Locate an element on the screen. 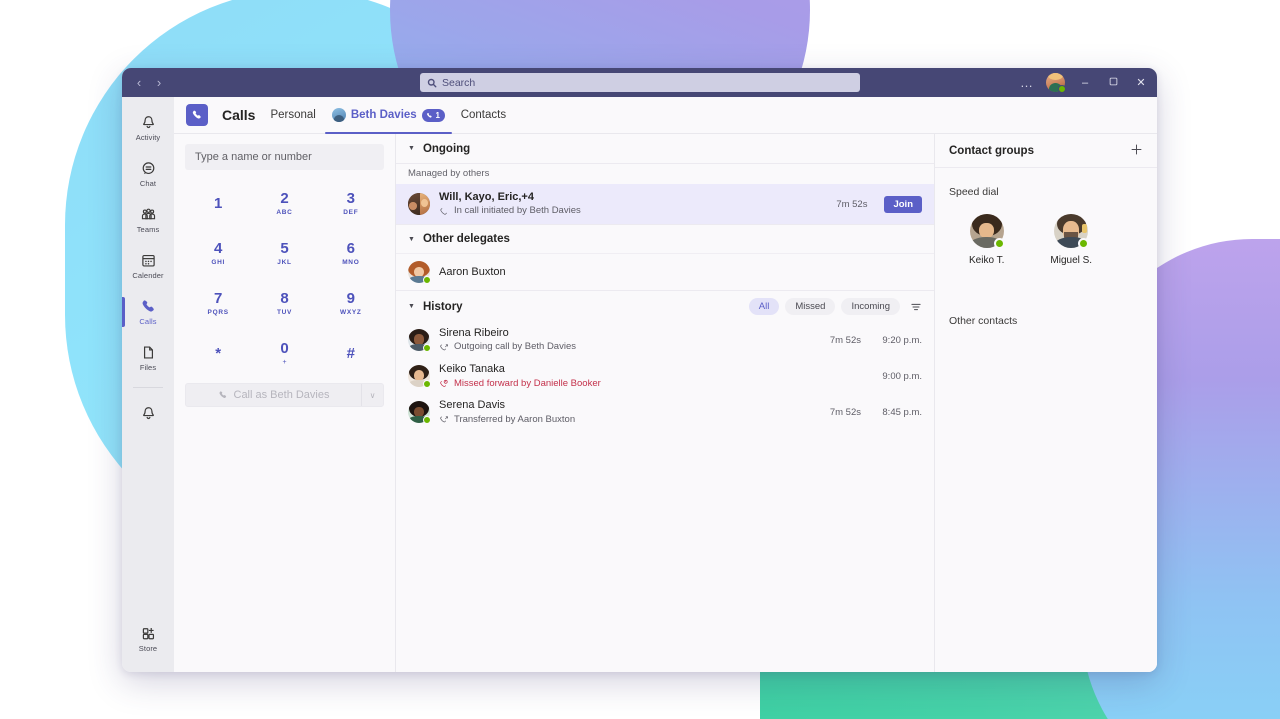  sidebar-item-files: Files is located at coordinates (148, 358).